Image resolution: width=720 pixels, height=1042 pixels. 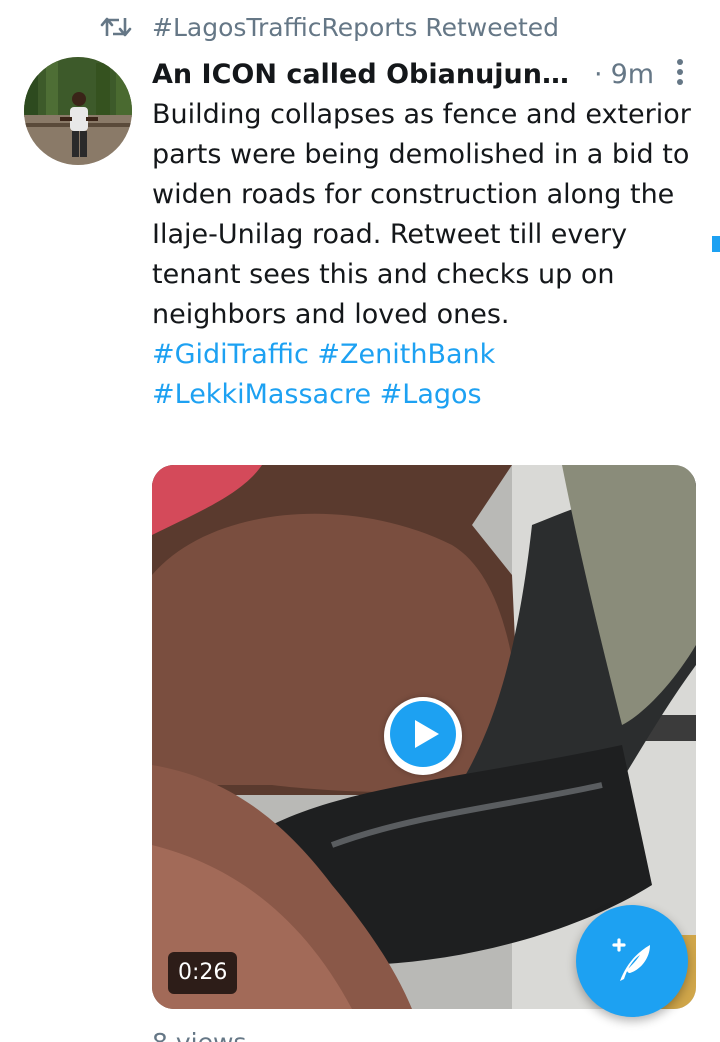 What do you see at coordinates (716, 244) in the screenshot?
I see `scroll-indicator` at bounding box center [716, 244].